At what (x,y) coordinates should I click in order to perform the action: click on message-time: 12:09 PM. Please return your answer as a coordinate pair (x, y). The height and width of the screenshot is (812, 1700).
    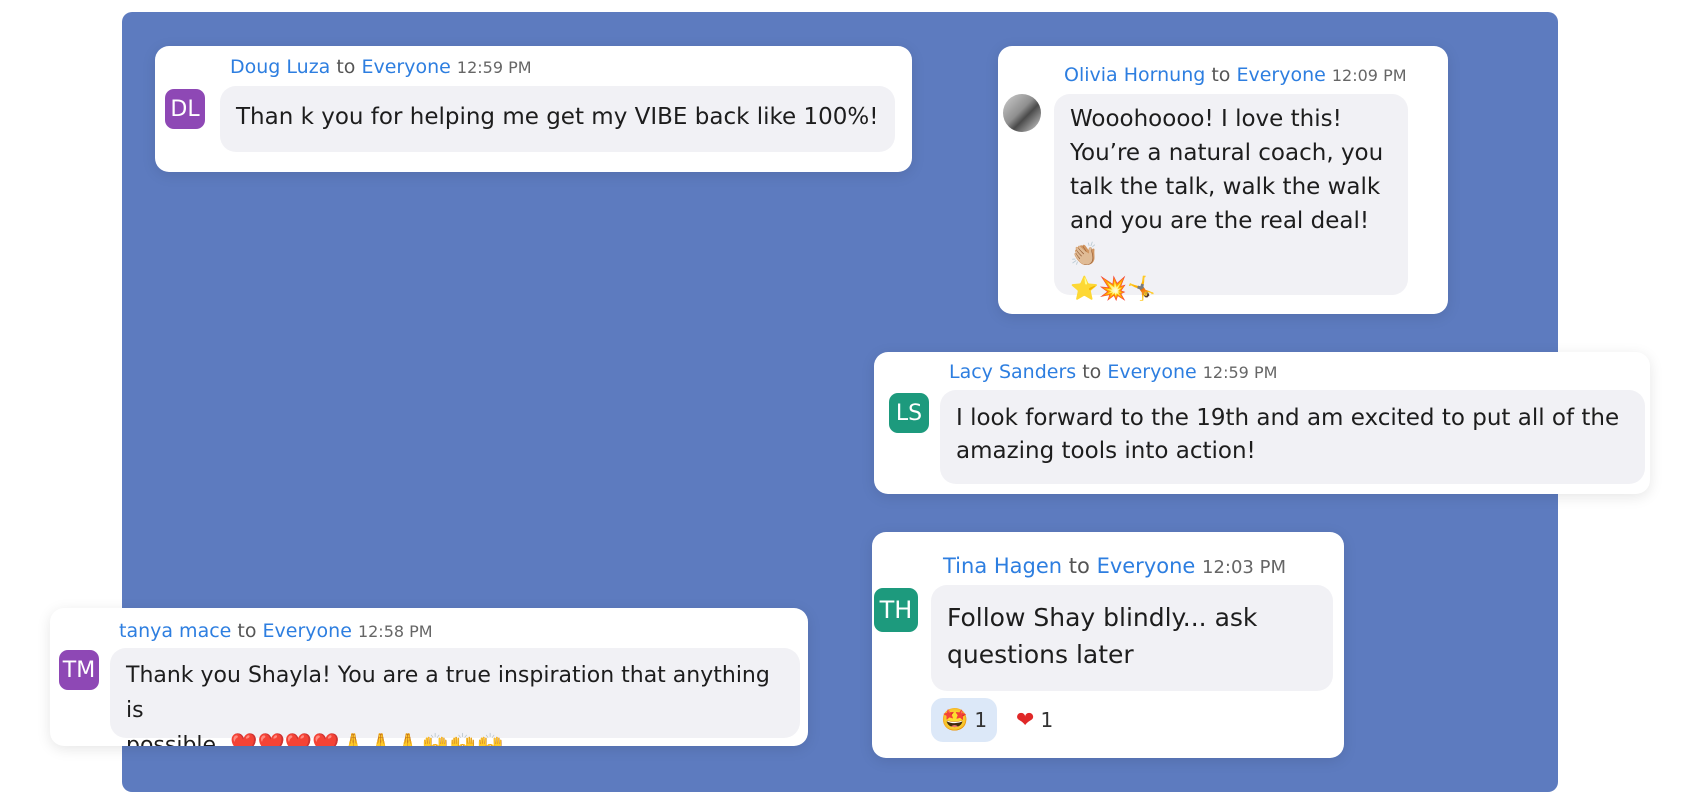
    Looking at the image, I should click on (1369, 75).